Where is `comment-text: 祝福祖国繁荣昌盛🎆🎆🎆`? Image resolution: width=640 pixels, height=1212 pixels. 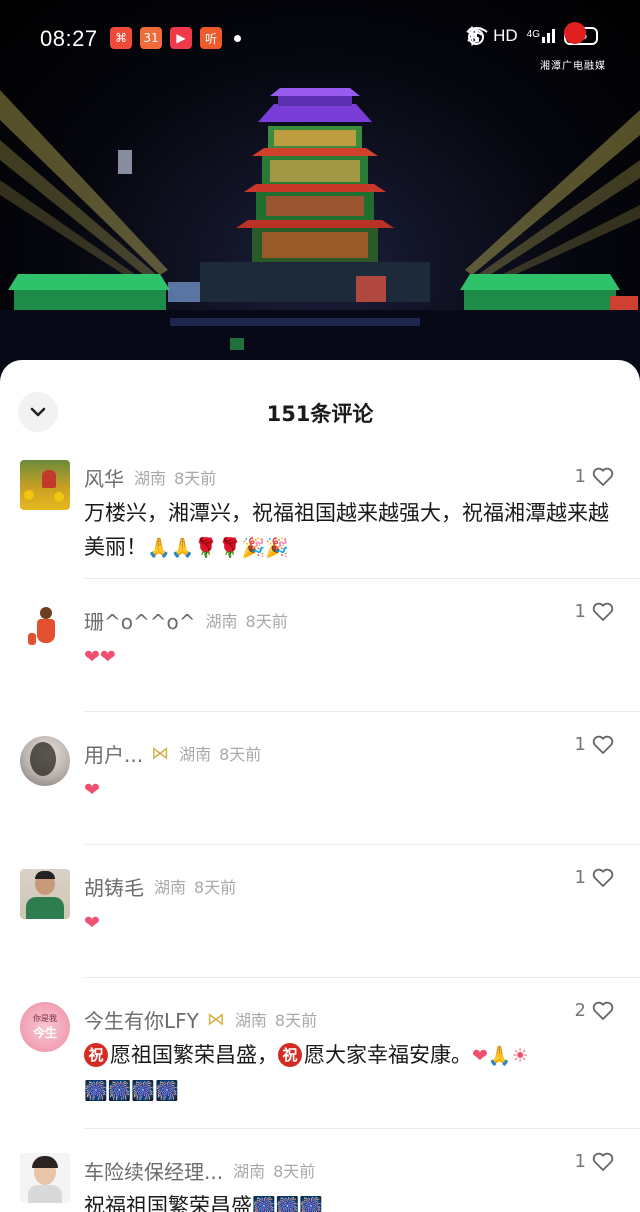 comment-text: 祝福祖国繁荣昌盛🎆🎆🎆 is located at coordinates (349, 1200).